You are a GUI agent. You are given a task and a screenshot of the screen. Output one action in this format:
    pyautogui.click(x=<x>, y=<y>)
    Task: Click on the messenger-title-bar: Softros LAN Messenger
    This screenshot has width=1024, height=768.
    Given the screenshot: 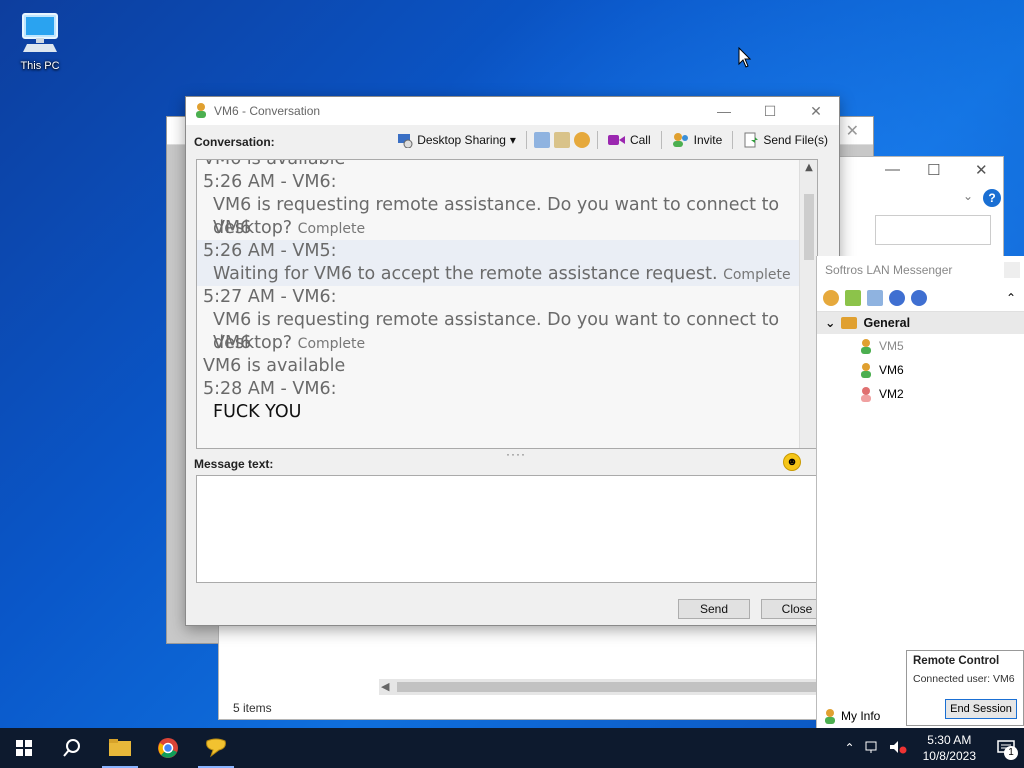 What is the action you would take?
    pyautogui.click(x=920, y=270)
    